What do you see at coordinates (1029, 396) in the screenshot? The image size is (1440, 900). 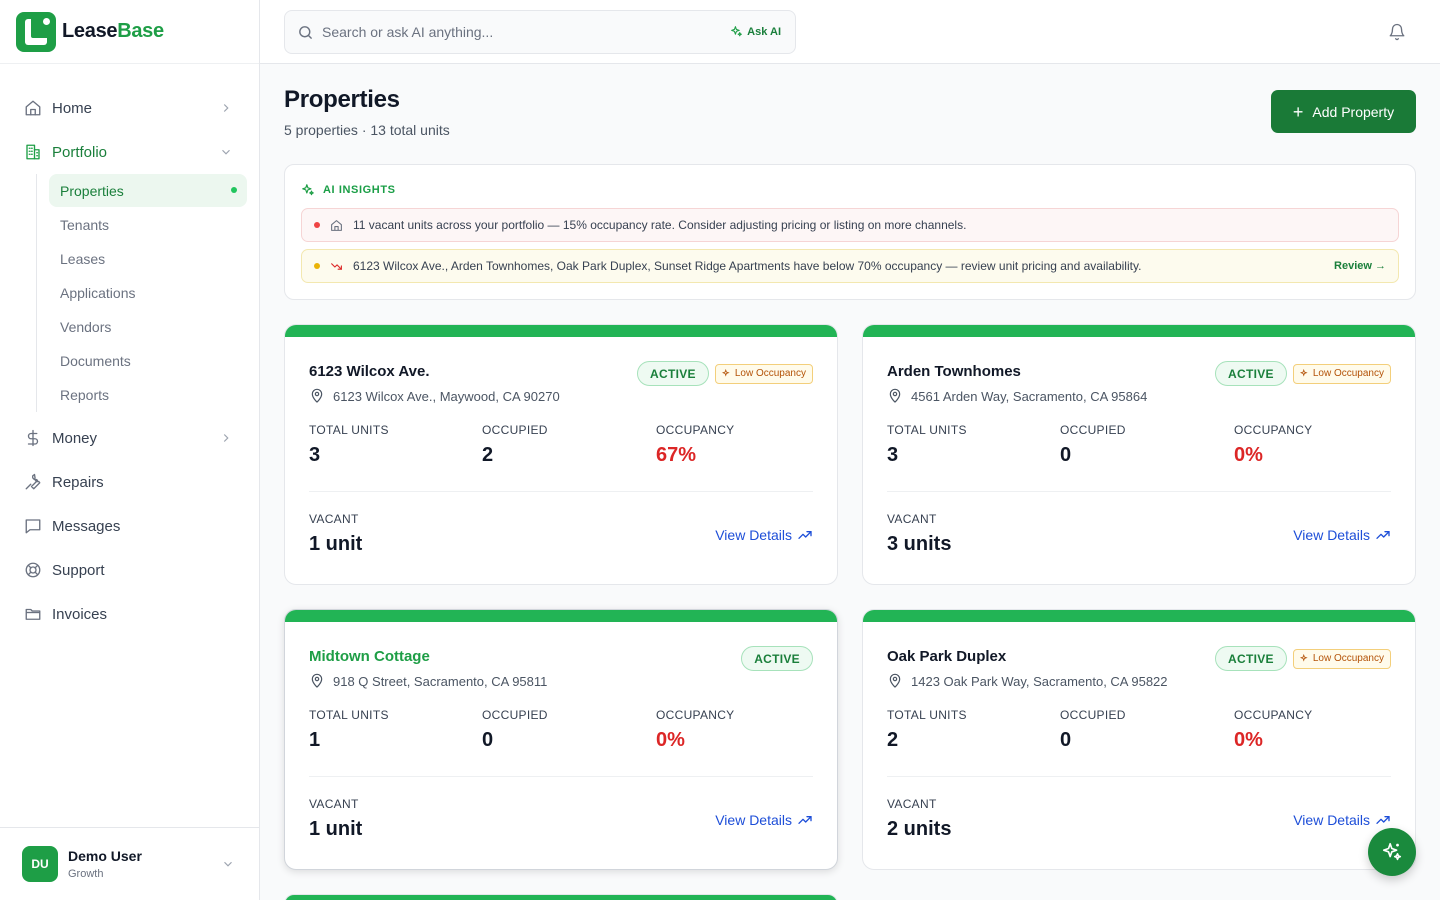 I see `address-text: 4561 Arden Way, Sacramento, CA 95864` at bounding box center [1029, 396].